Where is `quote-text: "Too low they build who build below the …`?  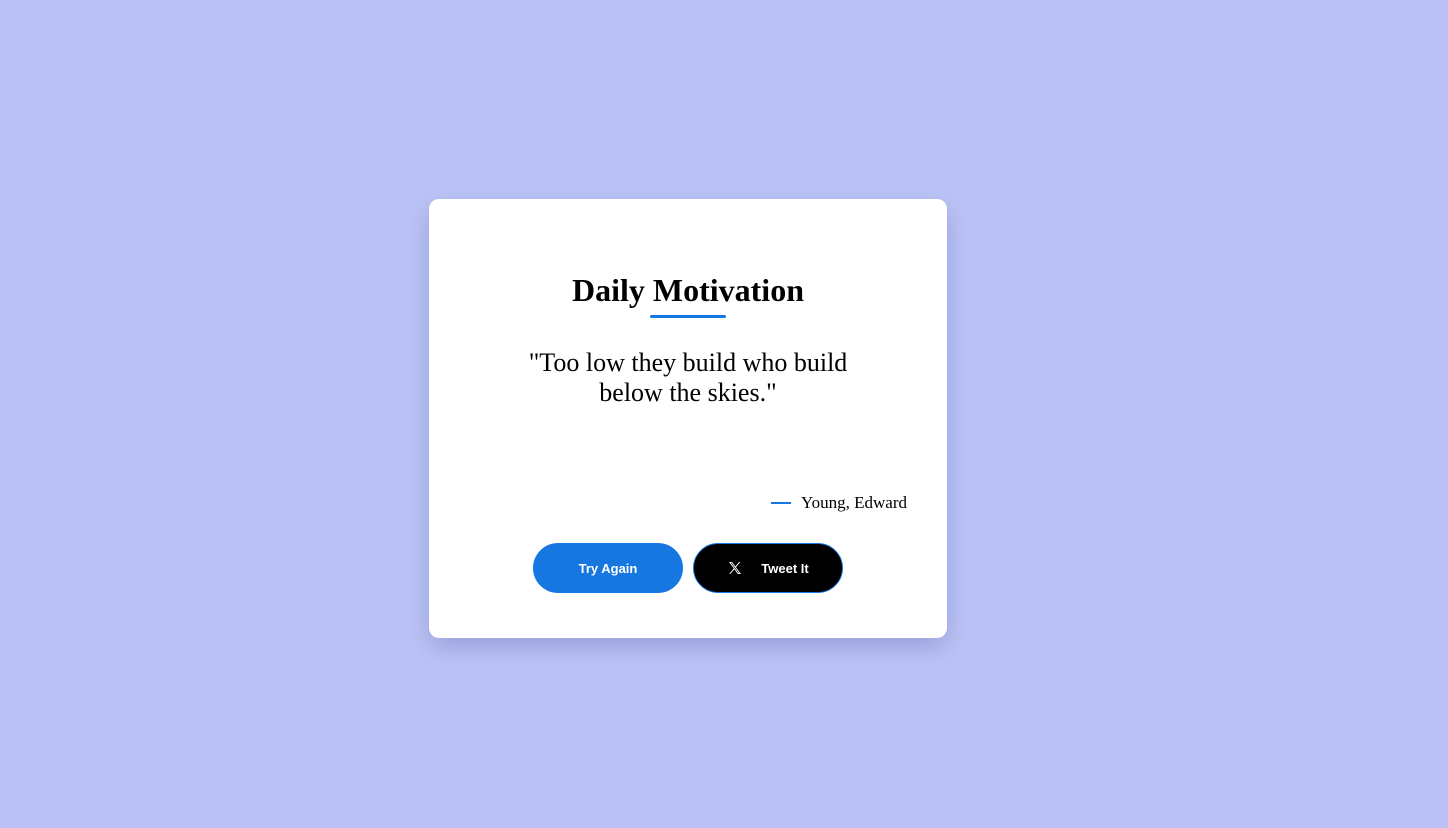
quote-text: "Too low they build who build below the … is located at coordinates (688, 377).